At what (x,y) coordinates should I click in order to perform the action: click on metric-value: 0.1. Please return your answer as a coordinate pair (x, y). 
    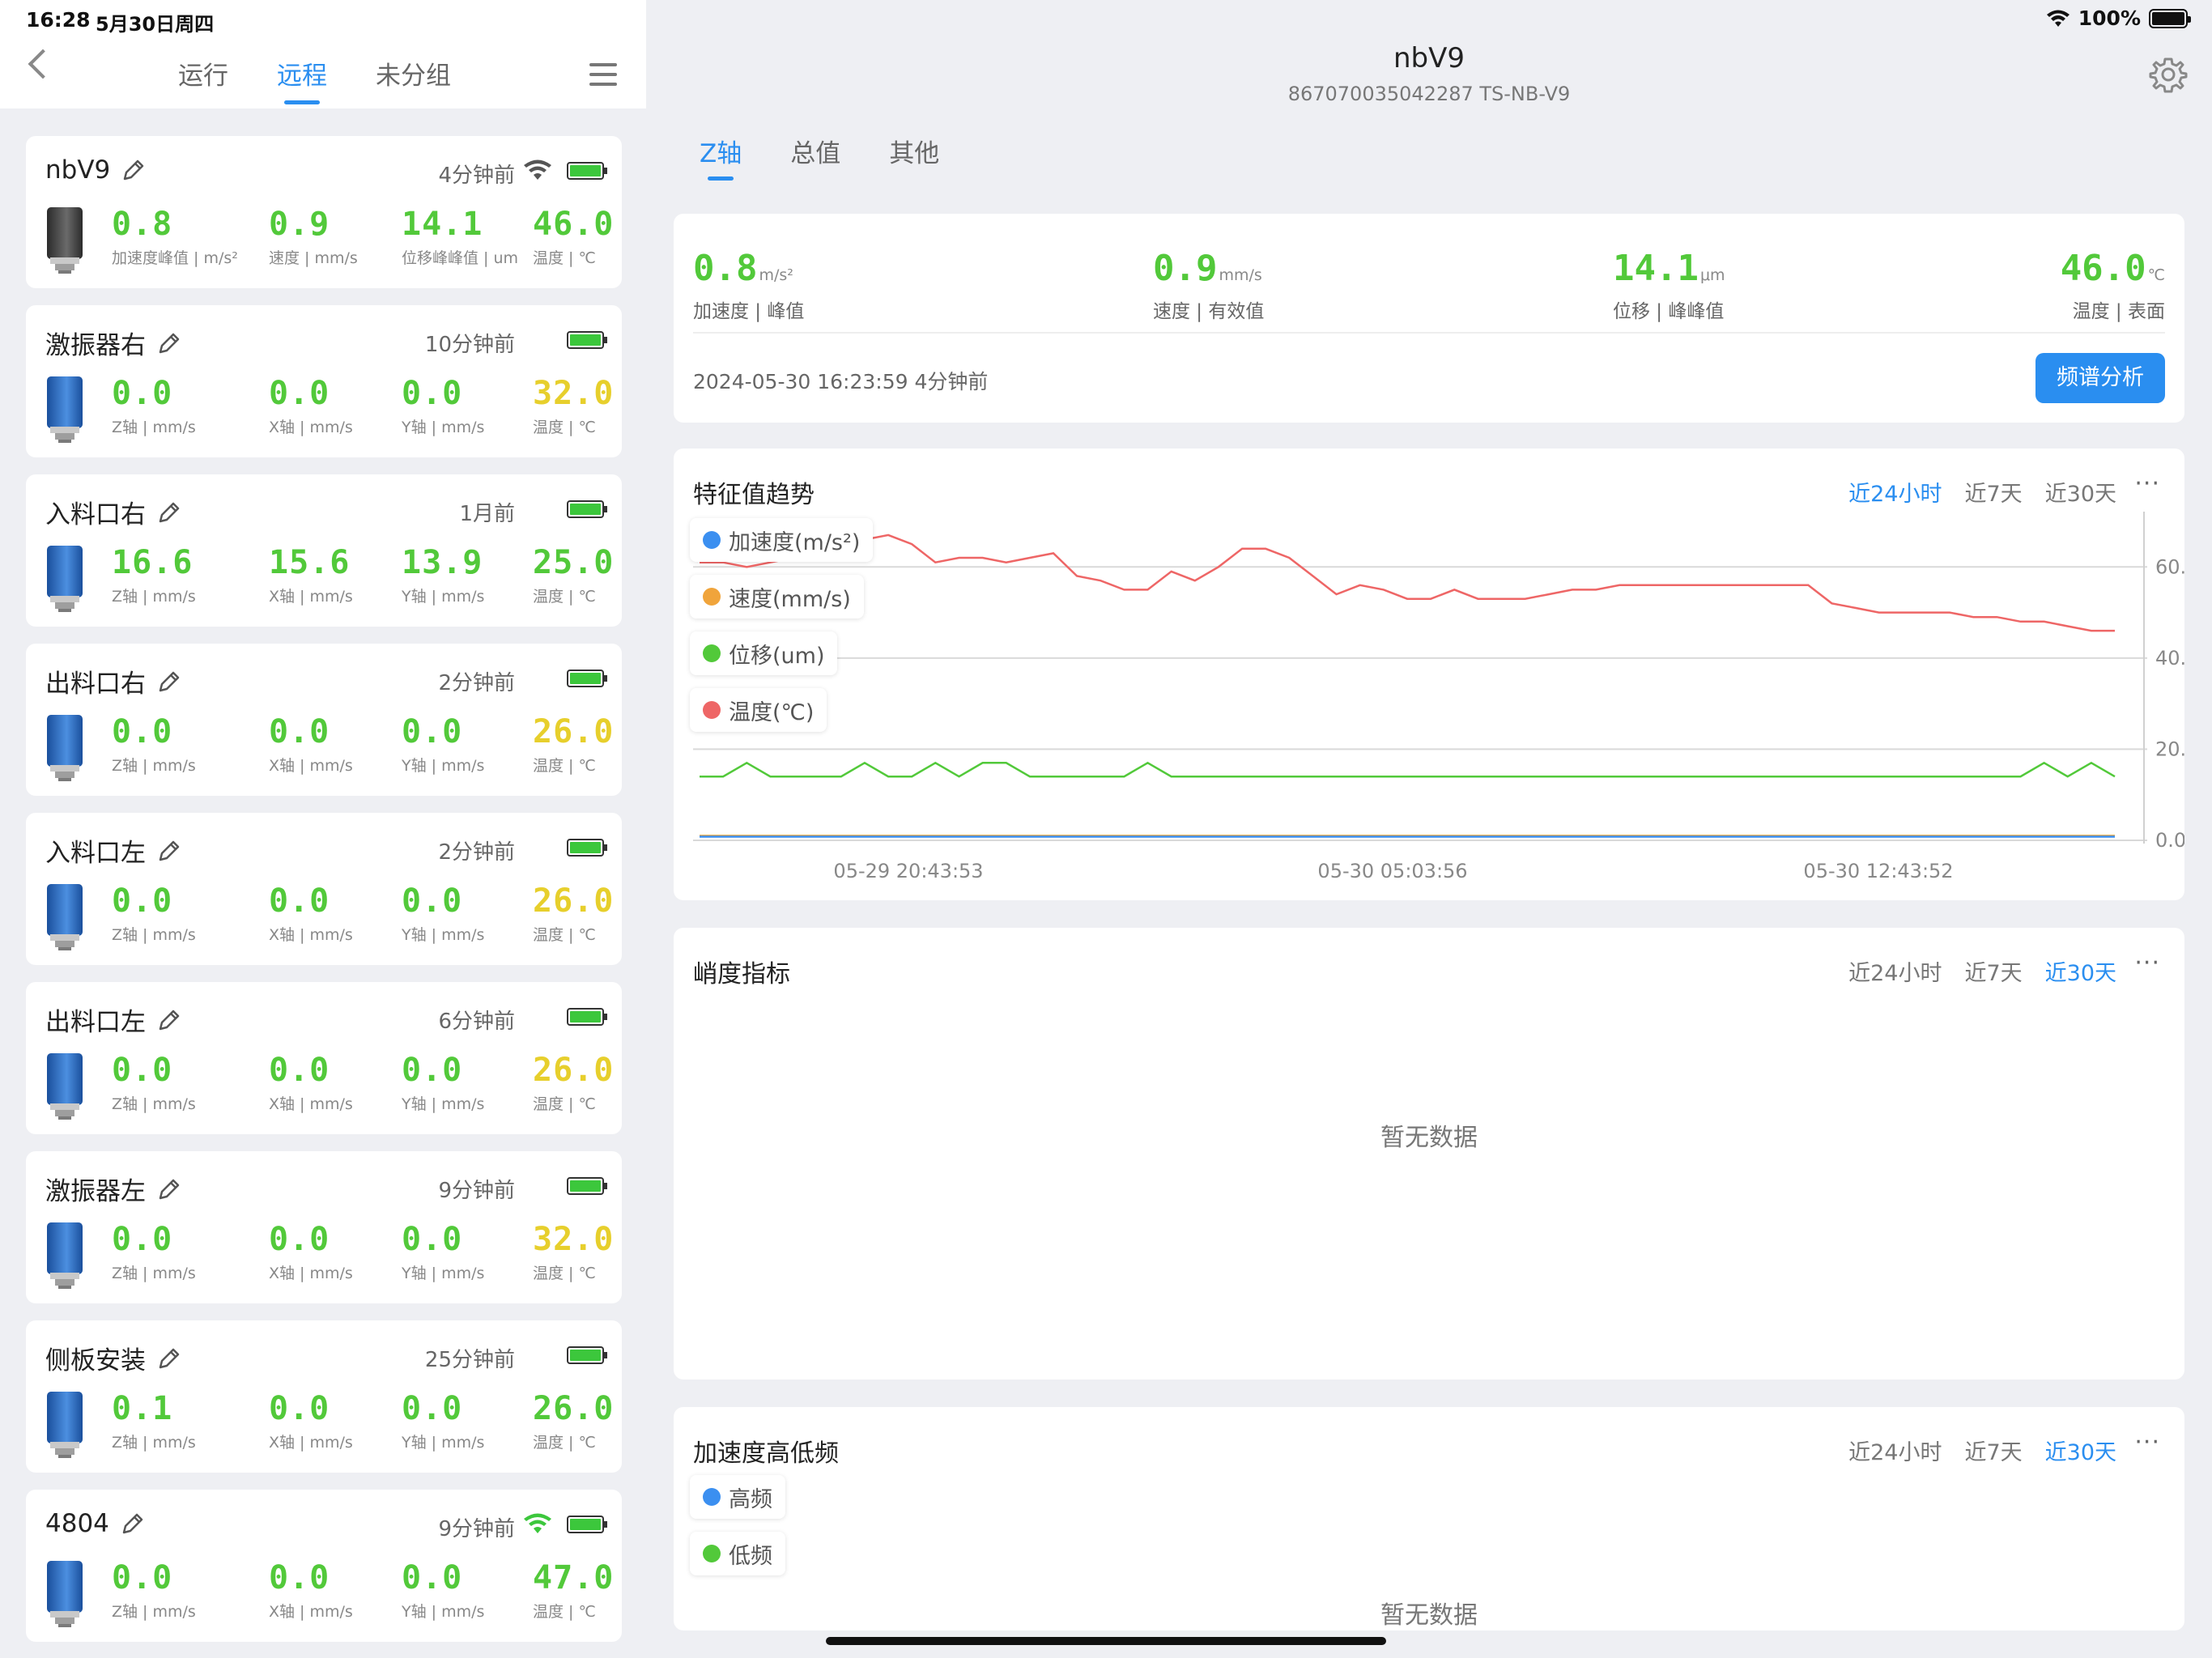
    Looking at the image, I should click on (142, 1408).